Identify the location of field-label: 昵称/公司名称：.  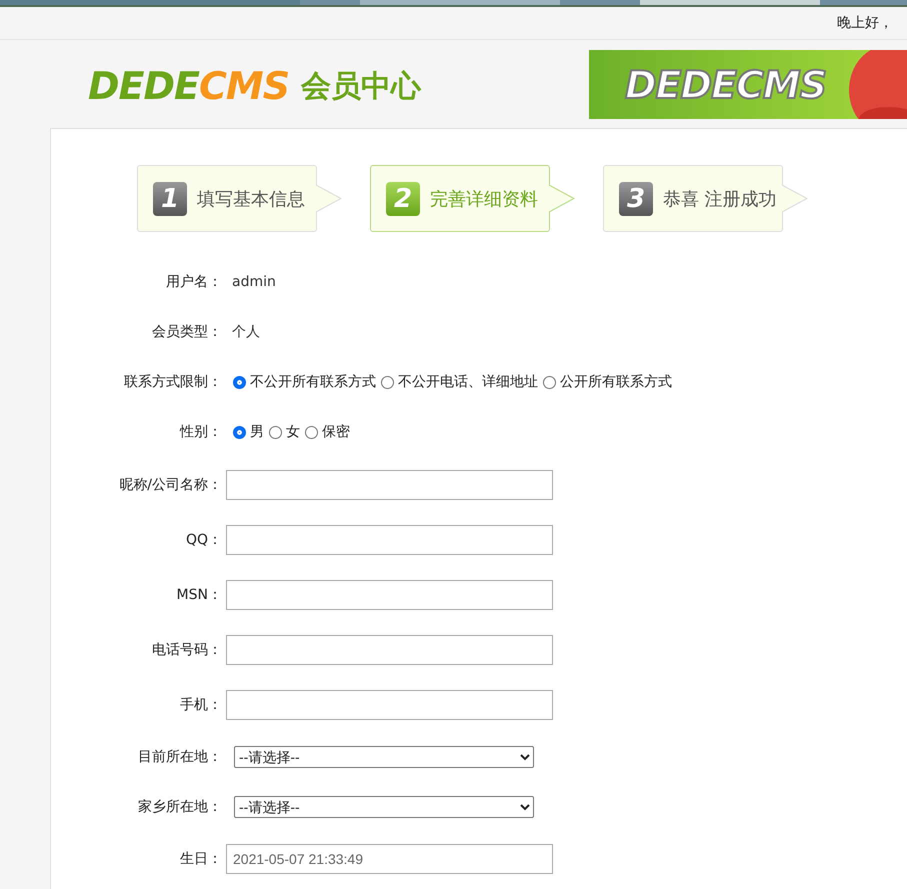
(170, 485).